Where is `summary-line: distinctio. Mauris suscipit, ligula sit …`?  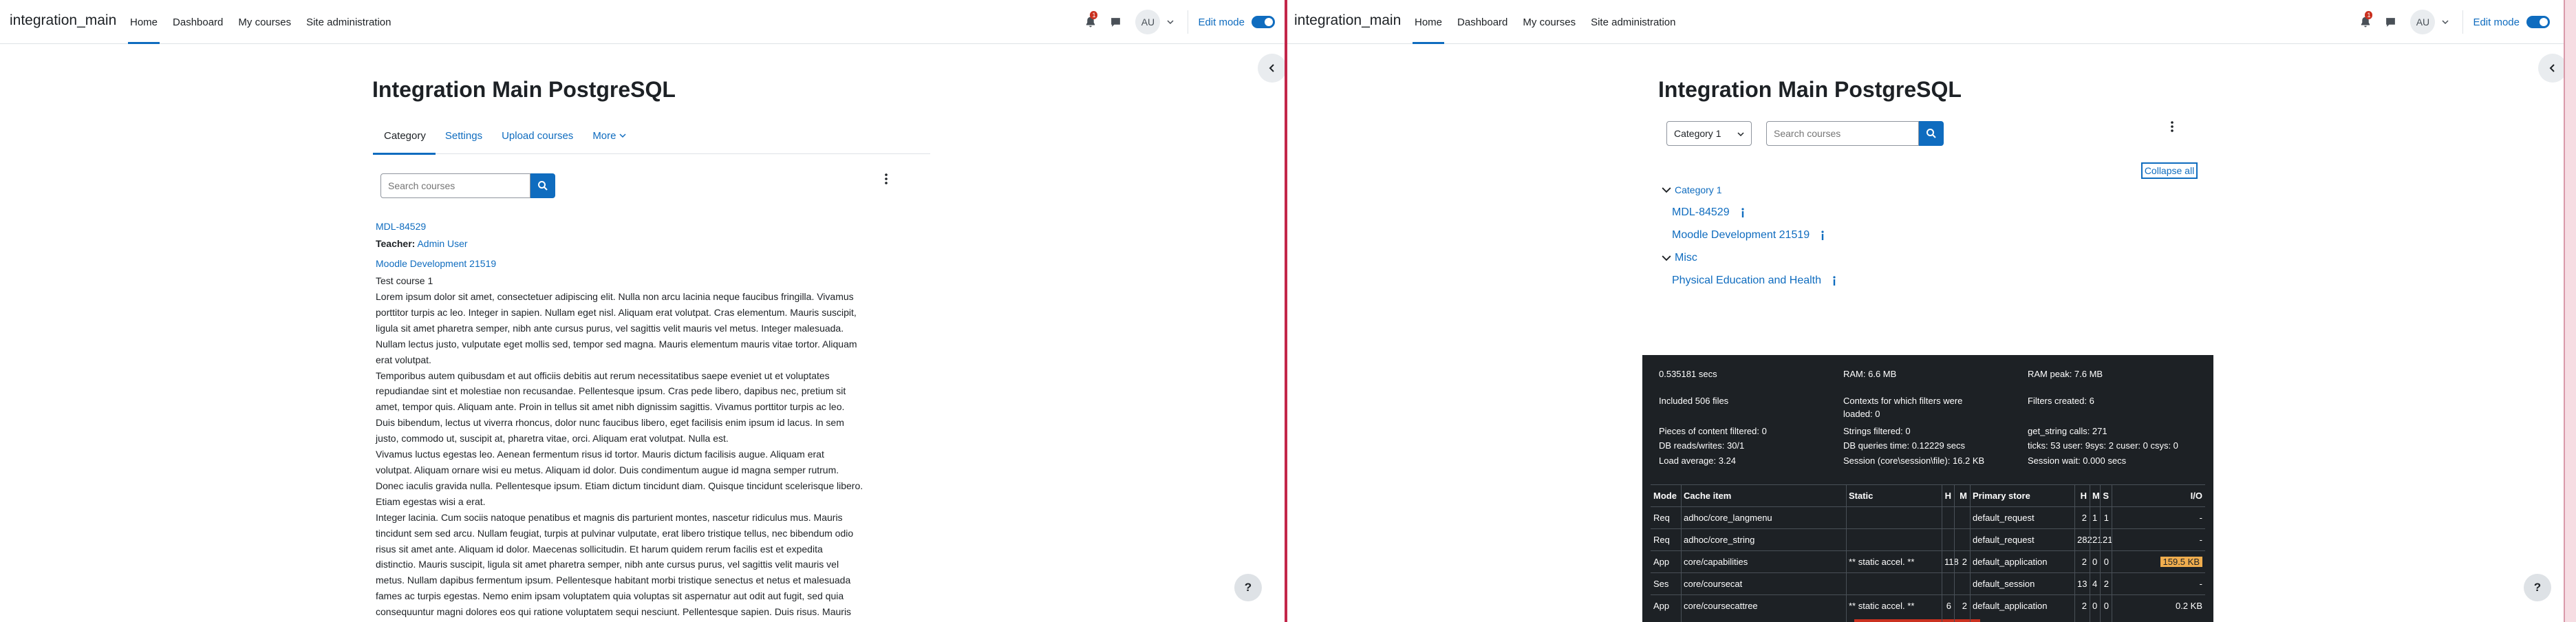 summary-line: distinctio. Mauris suscipit, ligula sit … is located at coordinates (608, 564).